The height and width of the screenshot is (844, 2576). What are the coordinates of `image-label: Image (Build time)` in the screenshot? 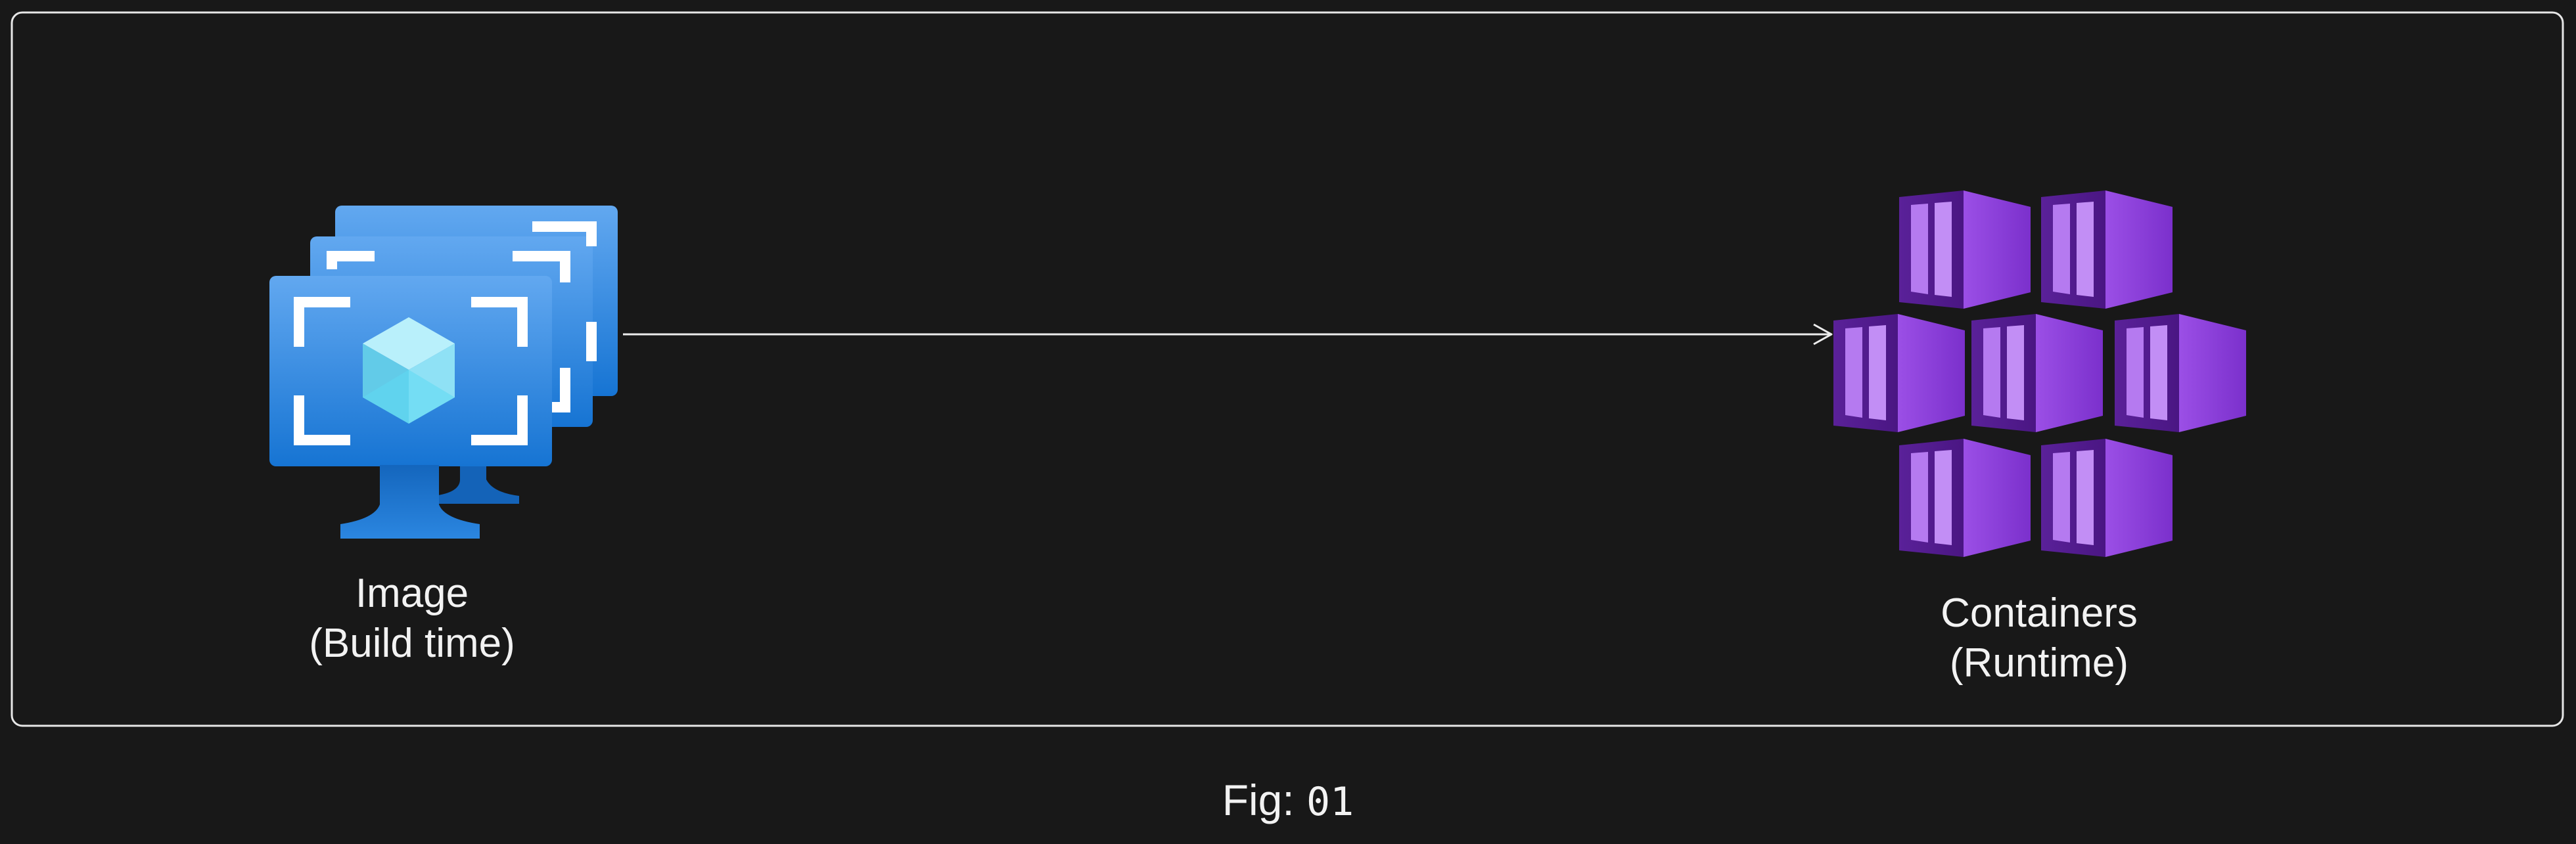 It's located at (412, 619).